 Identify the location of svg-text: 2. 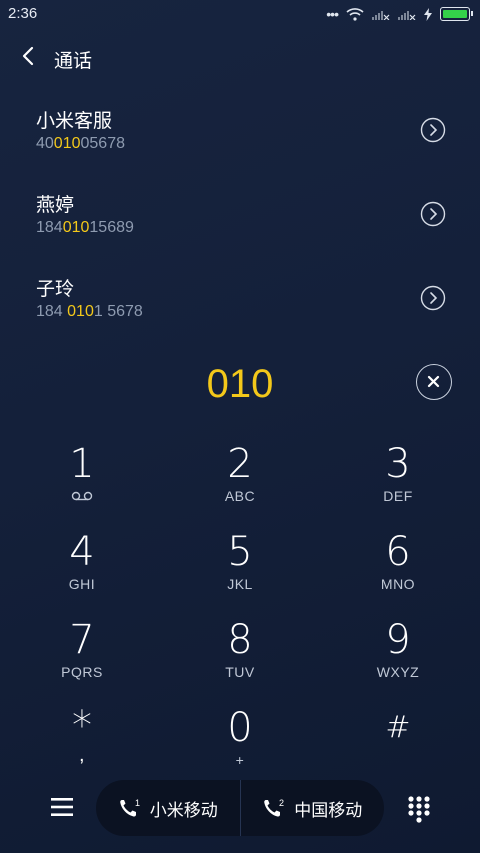
(281, 803).